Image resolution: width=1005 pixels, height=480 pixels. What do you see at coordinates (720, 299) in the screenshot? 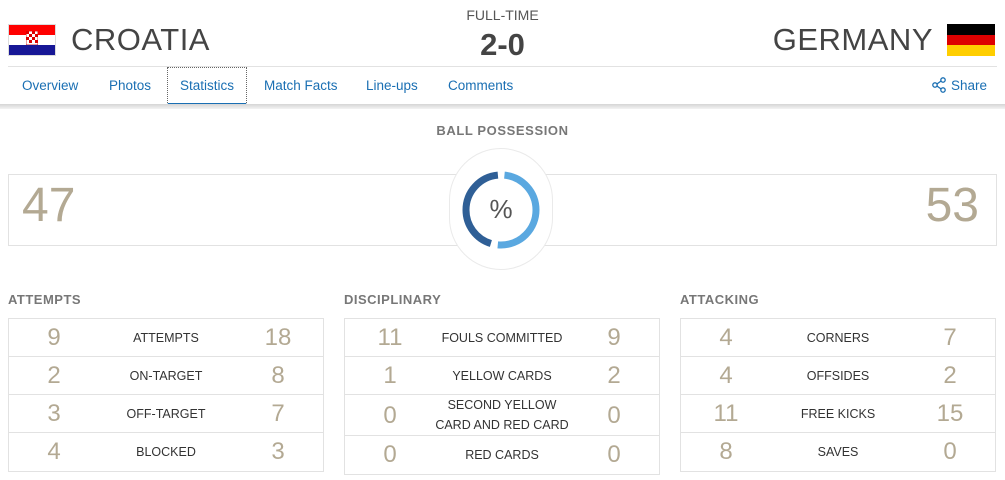
I see `attacking-section-title: ATTACKING` at bounding box center [720, 299].